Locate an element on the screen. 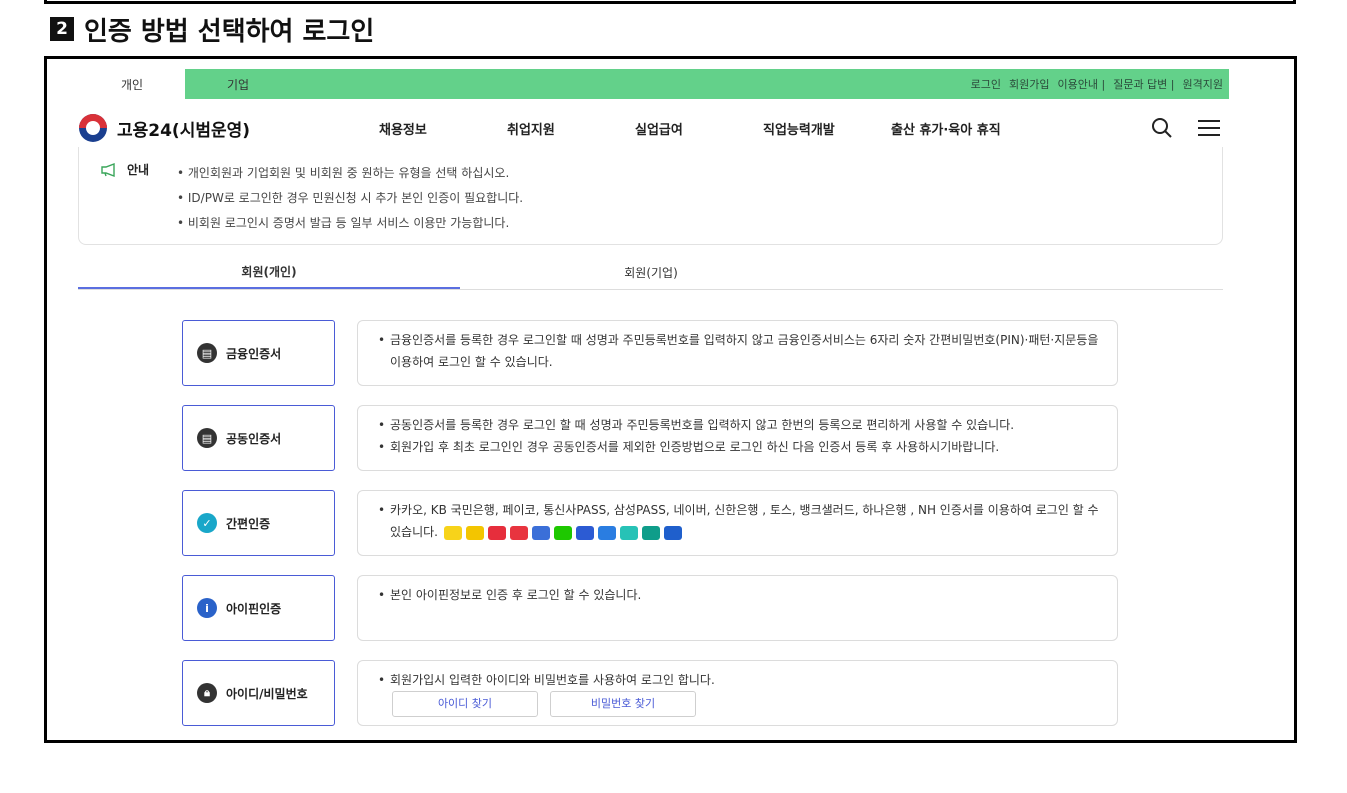  method-description: 본인 아이핀정보로 인증 후 로그인 할 수 있습니다. is located at coordinates (737, 608).